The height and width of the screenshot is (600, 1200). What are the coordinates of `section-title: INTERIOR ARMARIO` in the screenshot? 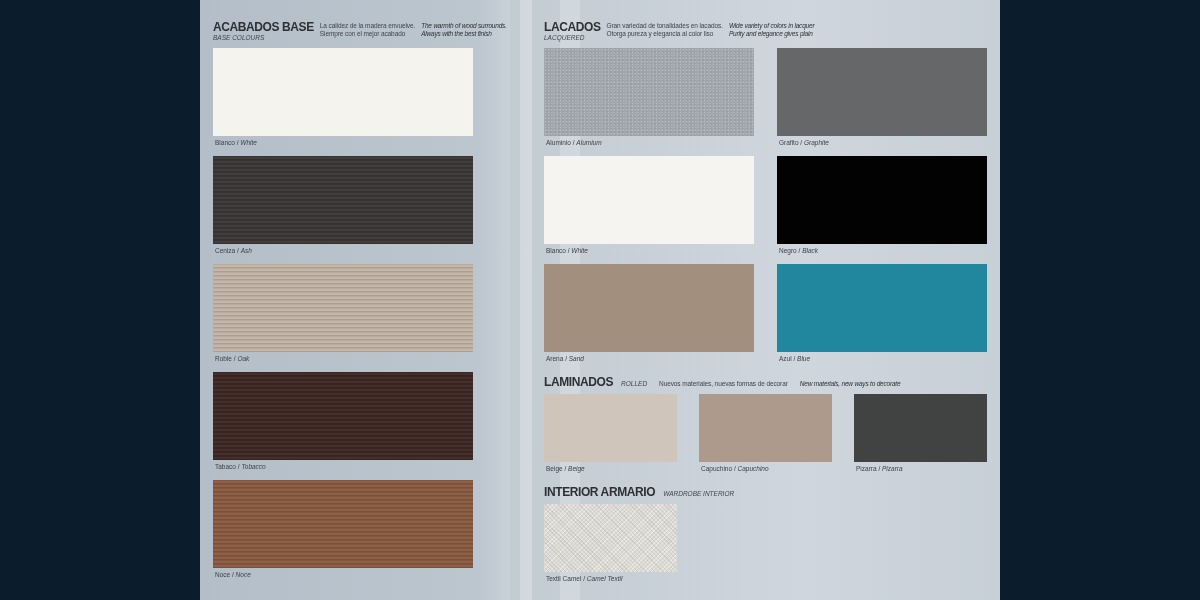 It's located at (600, 492).